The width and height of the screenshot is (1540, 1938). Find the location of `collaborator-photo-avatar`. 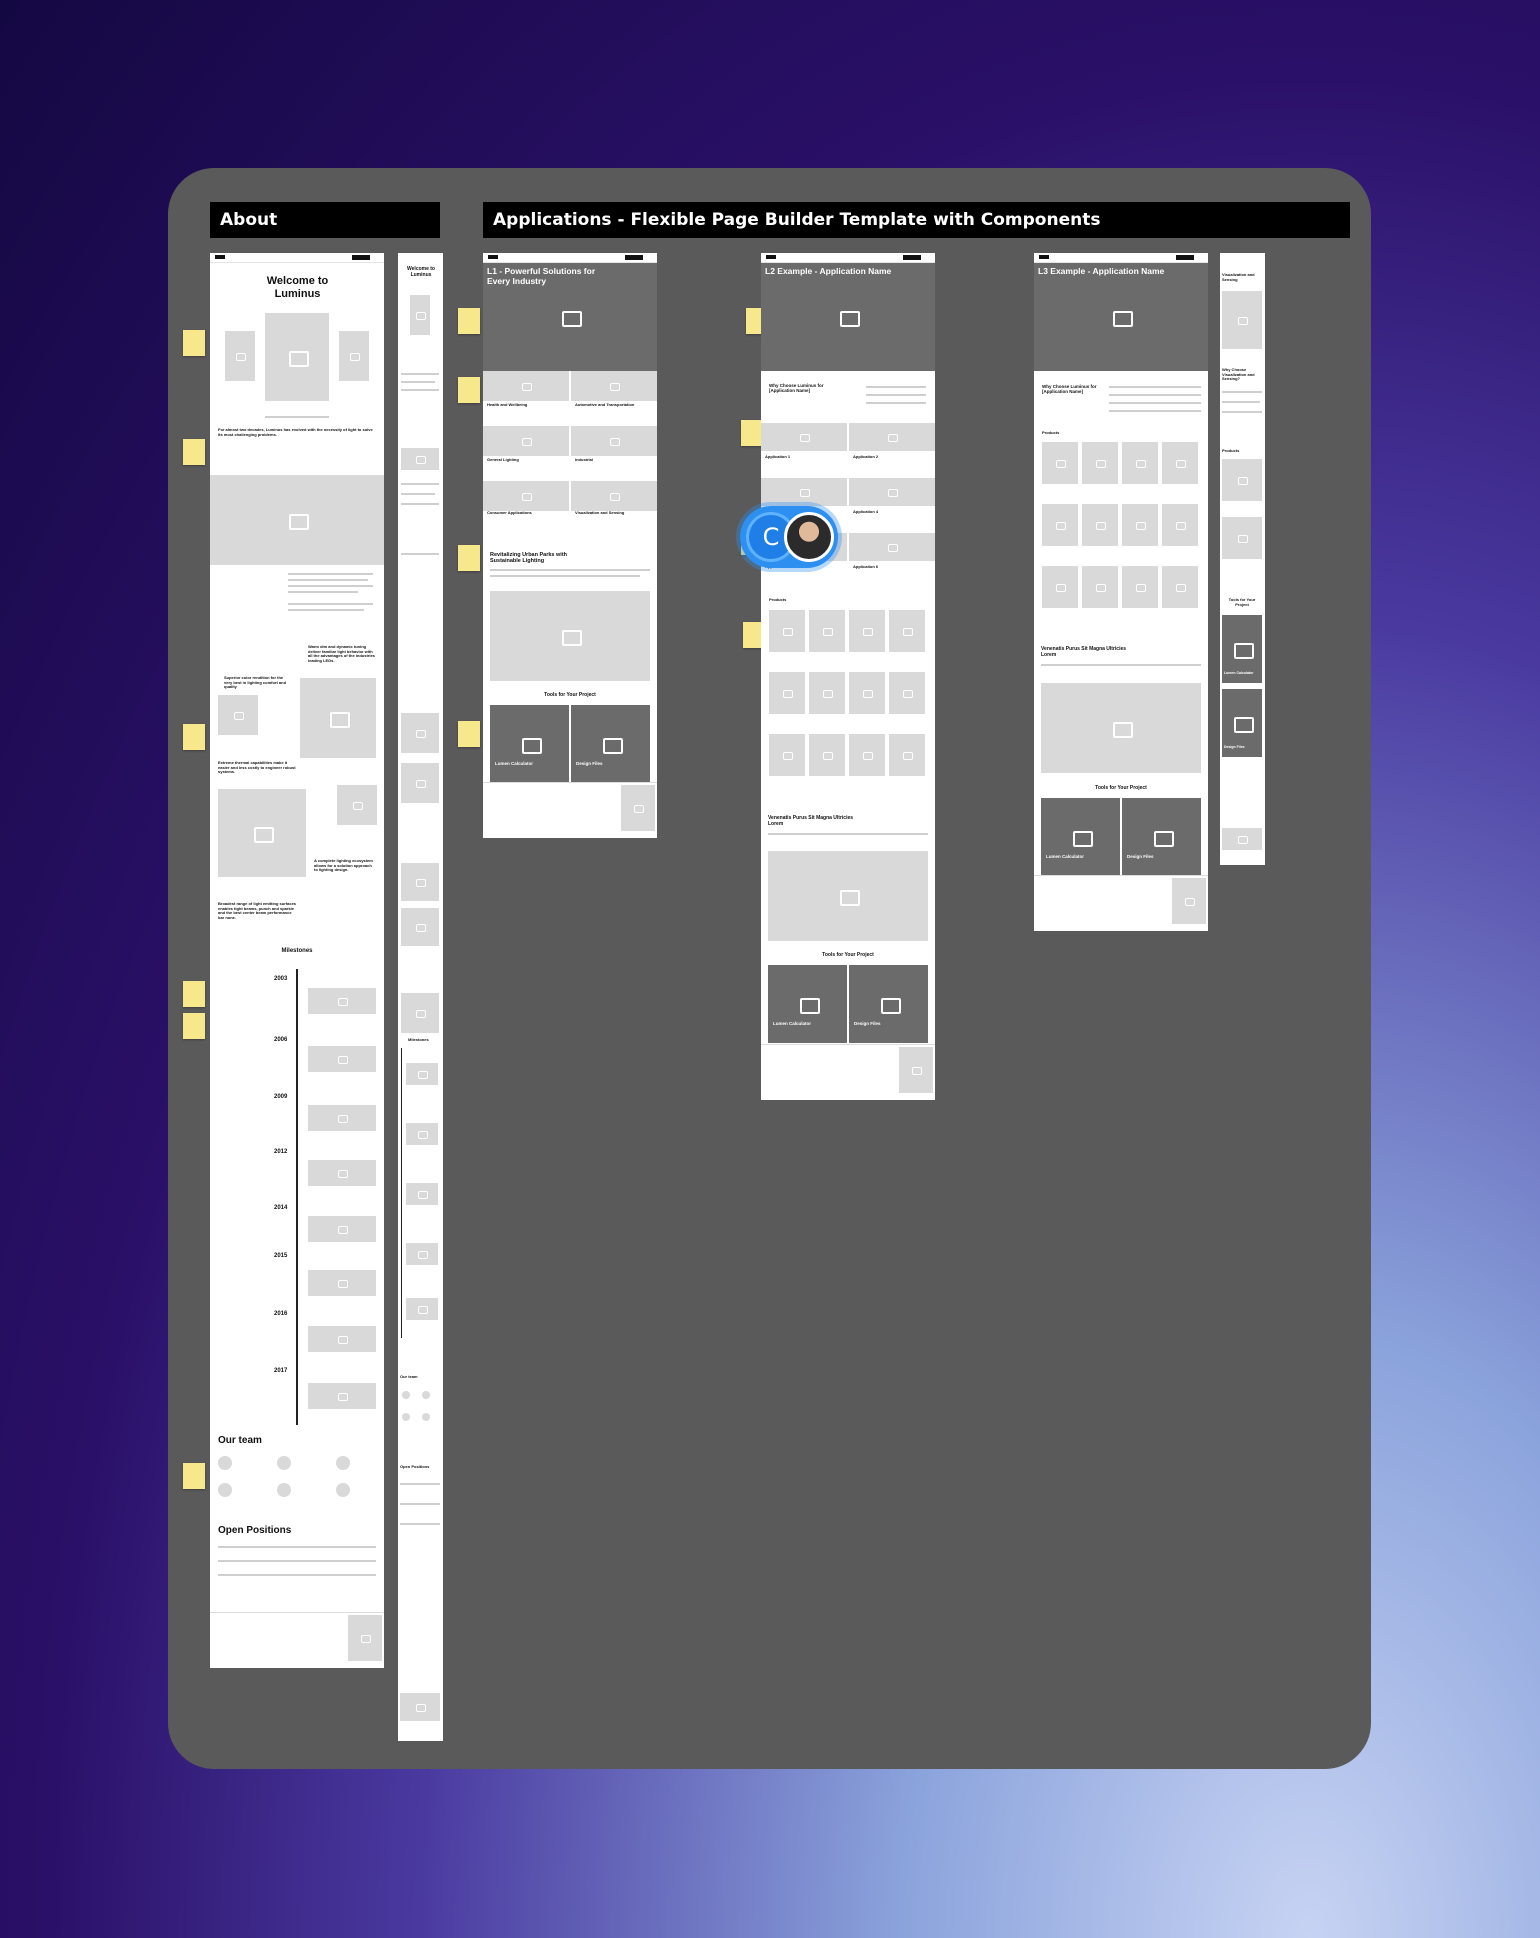

collaborator-photo-avatar is located at coordinates (809, 537).